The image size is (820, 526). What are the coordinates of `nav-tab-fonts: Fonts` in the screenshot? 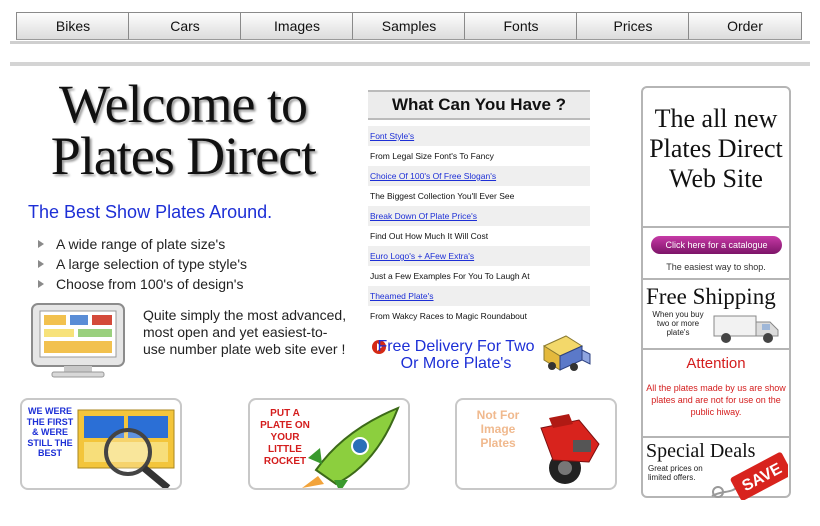 It's located at (521, 26).